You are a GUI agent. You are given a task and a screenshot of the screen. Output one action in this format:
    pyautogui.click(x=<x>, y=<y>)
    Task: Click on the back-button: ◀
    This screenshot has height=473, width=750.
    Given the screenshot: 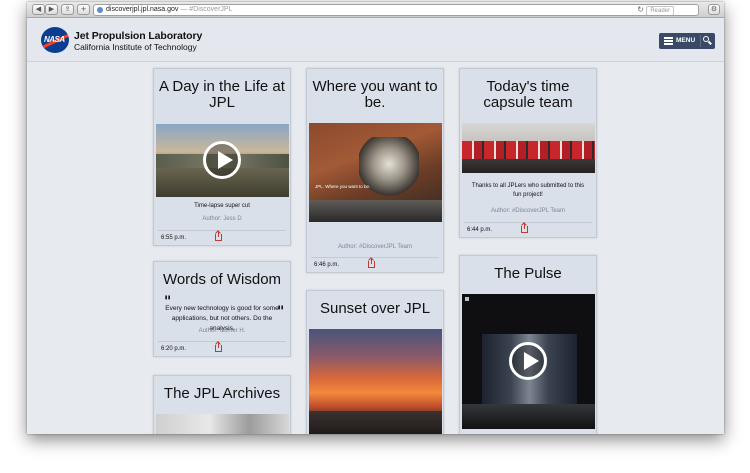 What is the action you would take?
    pyautogui.click(x=38, y=9)
    